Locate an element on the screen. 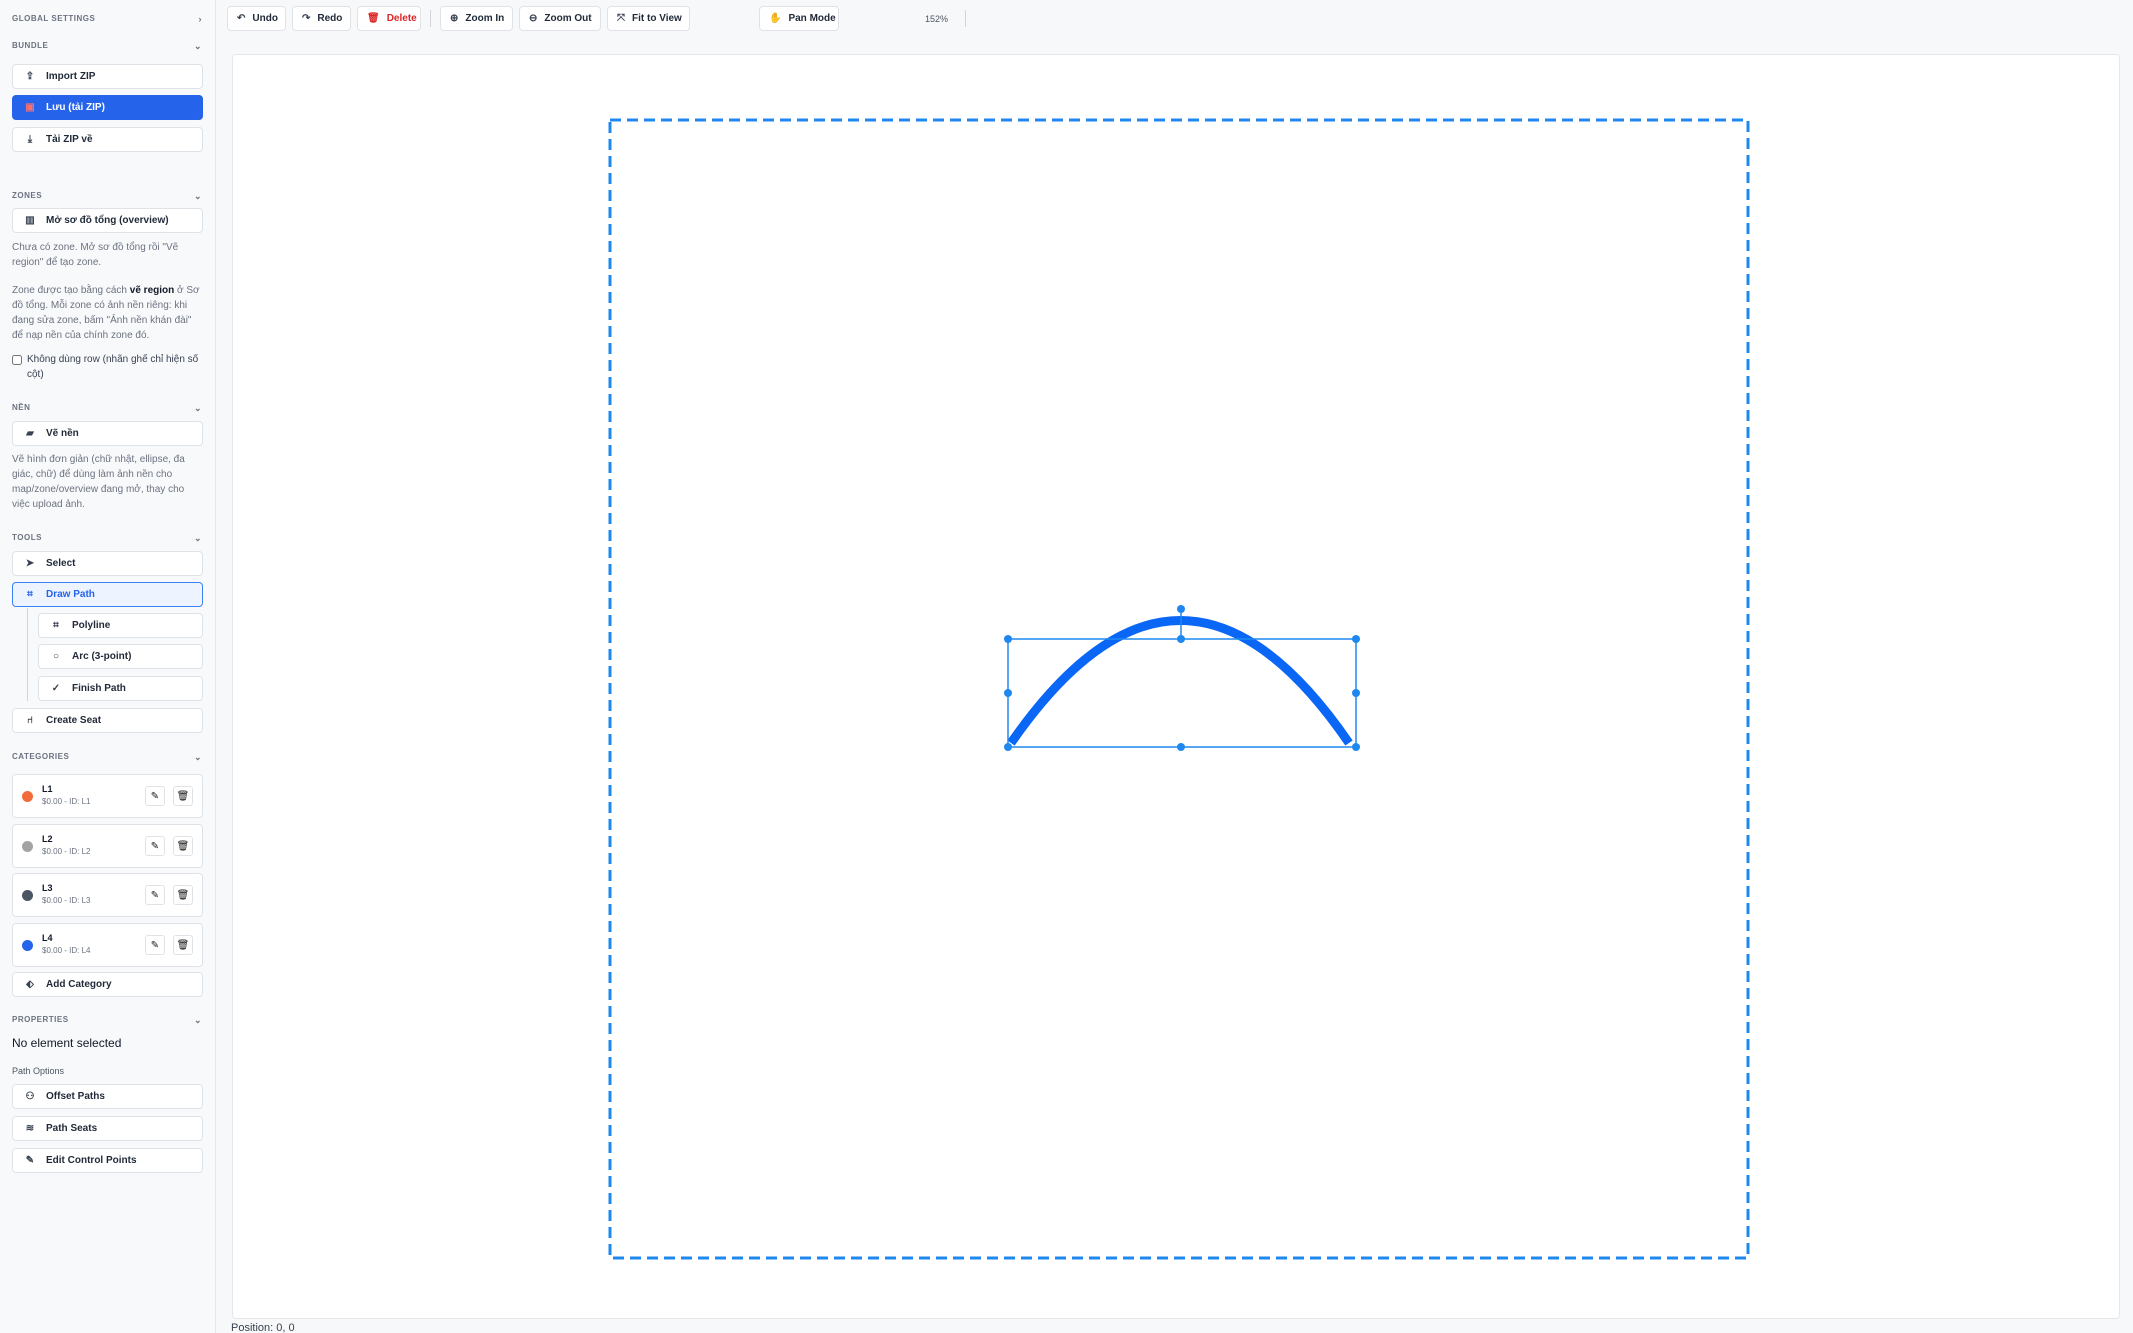 The image size is (2133, 1333). category-item: L4 $0.00 - ID: L4 ✎ 🗑 is located at coordinates (107, 945).